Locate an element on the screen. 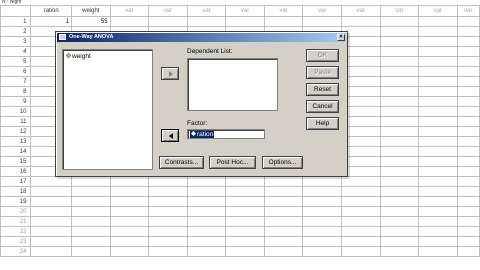 The height and width of the screenshot is (270, 480). cancel-button: Cancel is located at coordinates (322, 106).